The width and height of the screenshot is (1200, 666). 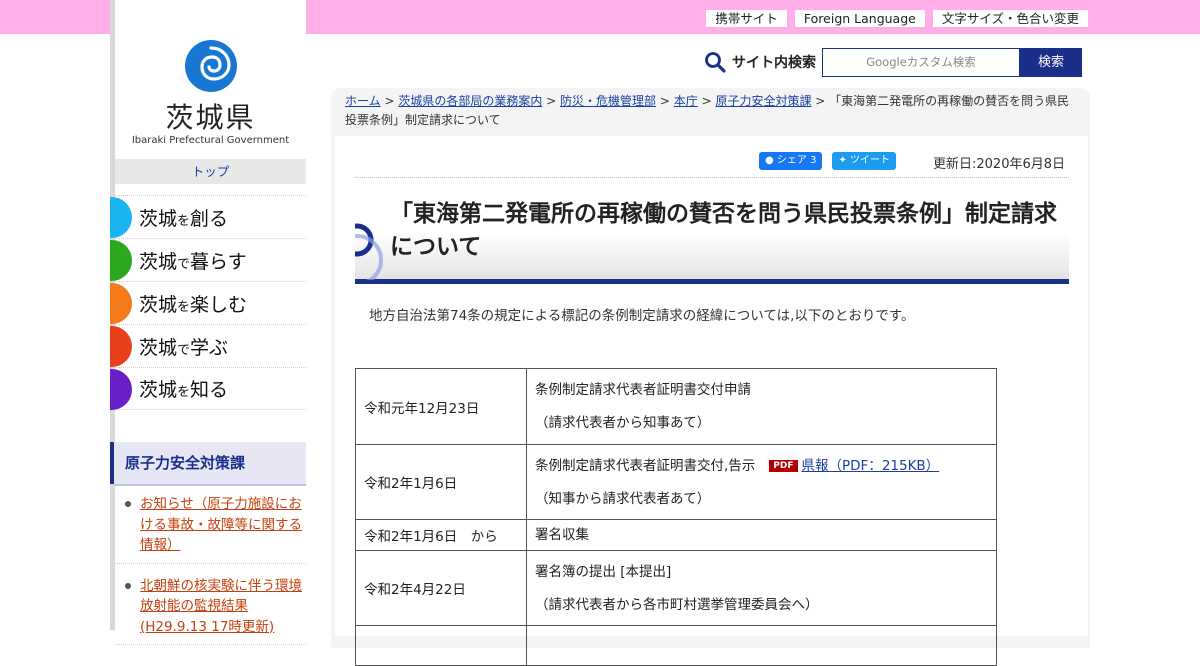 I want to click on event-cell, so click(x=761, y=645).